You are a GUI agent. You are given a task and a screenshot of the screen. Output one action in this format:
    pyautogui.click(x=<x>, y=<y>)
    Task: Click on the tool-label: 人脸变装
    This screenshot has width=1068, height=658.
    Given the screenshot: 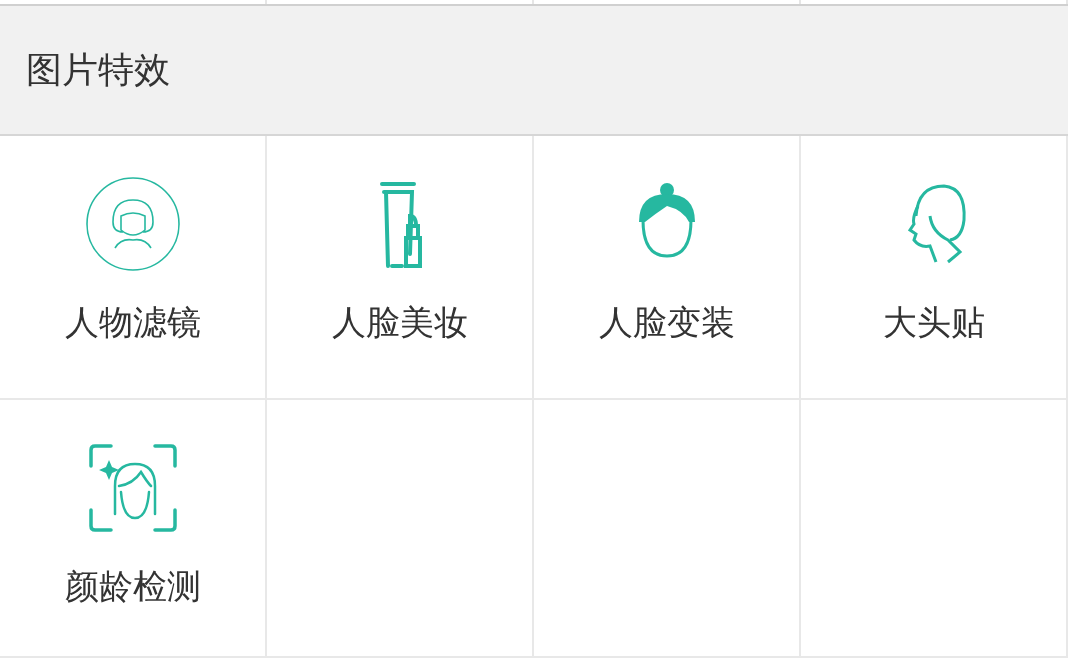 What is the action you would take?
    pyautogui.click(x=666, y=322)
    